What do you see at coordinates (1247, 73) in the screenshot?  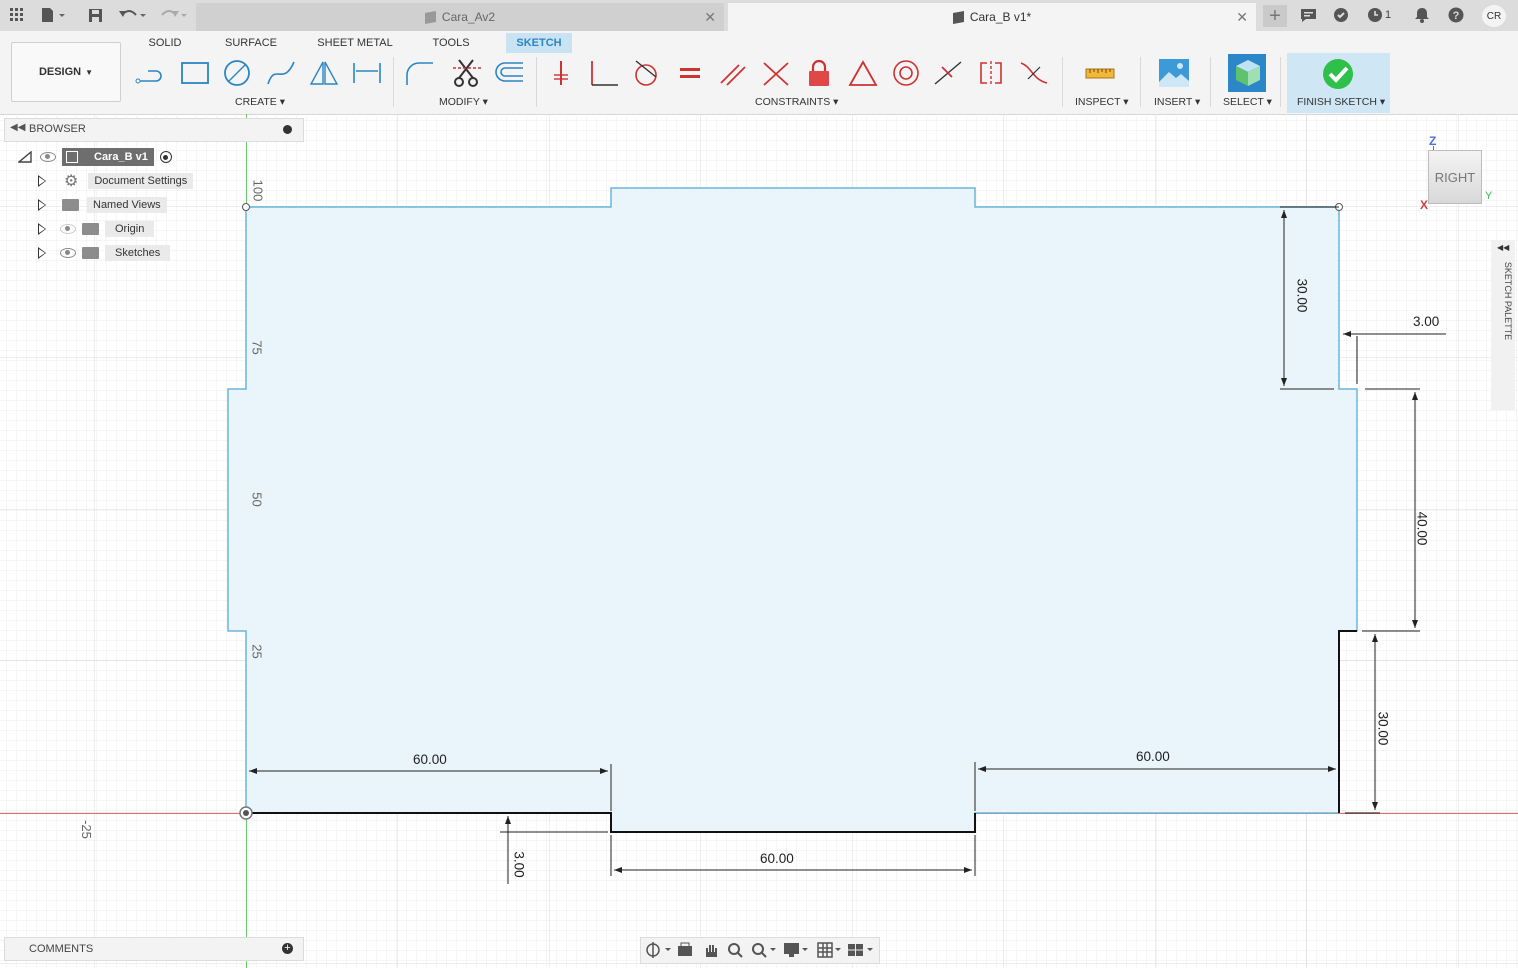 I see `select-box-icon` at bounding box center [1247, 73].